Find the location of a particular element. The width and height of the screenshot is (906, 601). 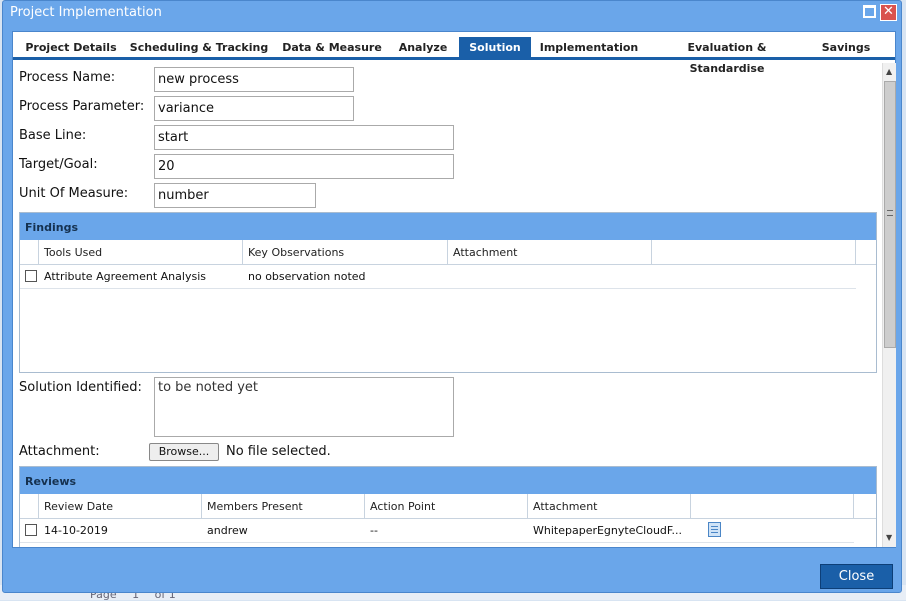

process-parameter-label: Process Parameter: is located at coordinates (82, 106).